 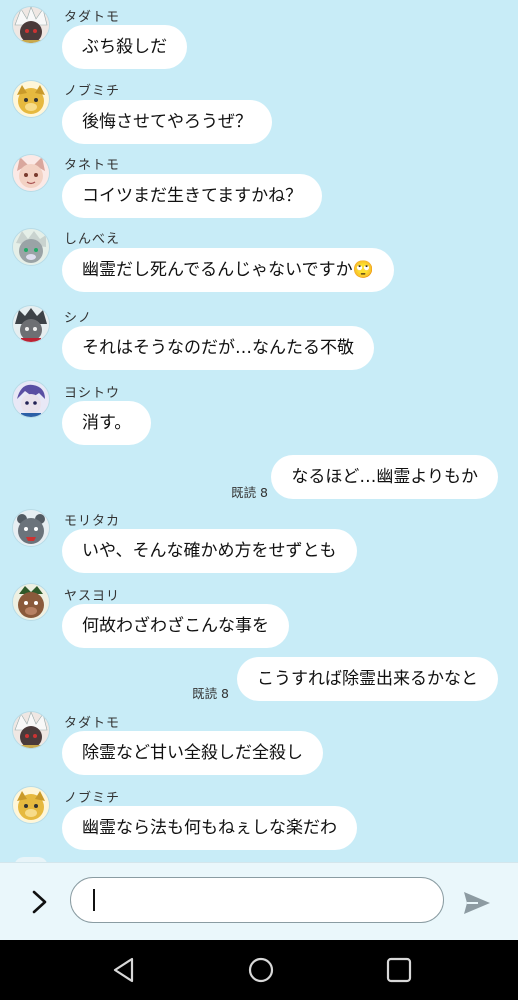 What do you see at coordinates (209, 828) in the screenshot?
I see `message-bubble: 幽霊なら法も何もねぇしな楽だわ` at bounding box center [209, 828].